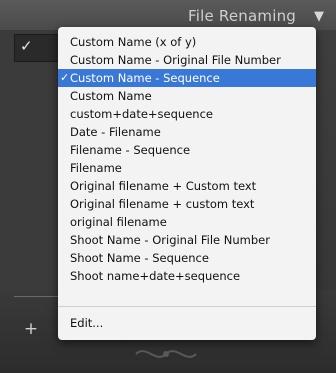 The image size is (336, 373). Describe the element at coordinates (187, 132) in the screenshot. I see `menu-item: Date - Filename` at that location.